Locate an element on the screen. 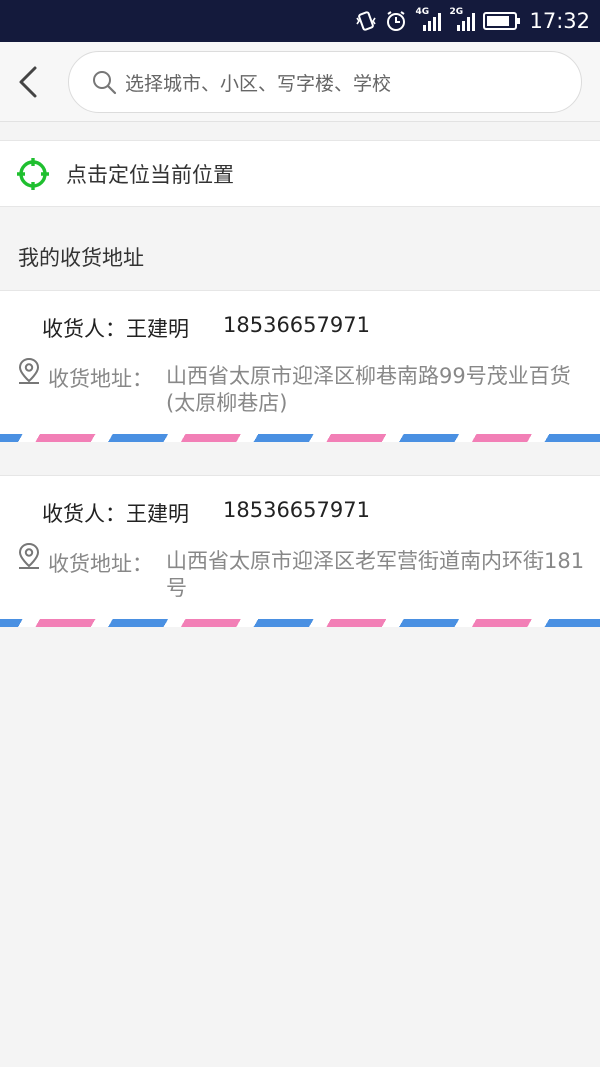 The image size is (600, 1067). header: 选择城市、小区、写字楼、学校 is located at coordinates (300, 82).